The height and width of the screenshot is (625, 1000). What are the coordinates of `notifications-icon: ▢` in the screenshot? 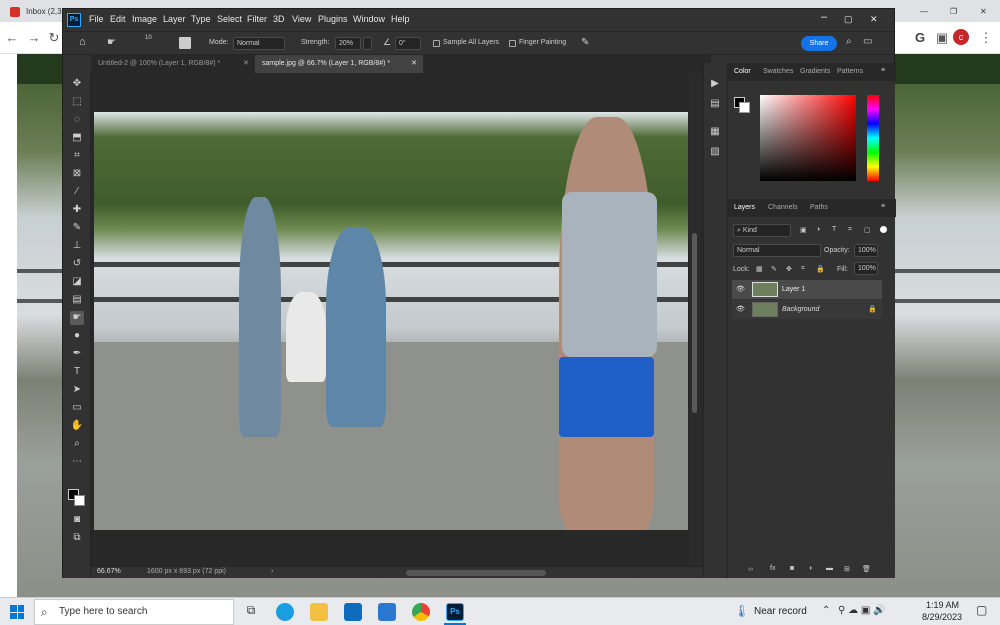 It's located at (981, 610).